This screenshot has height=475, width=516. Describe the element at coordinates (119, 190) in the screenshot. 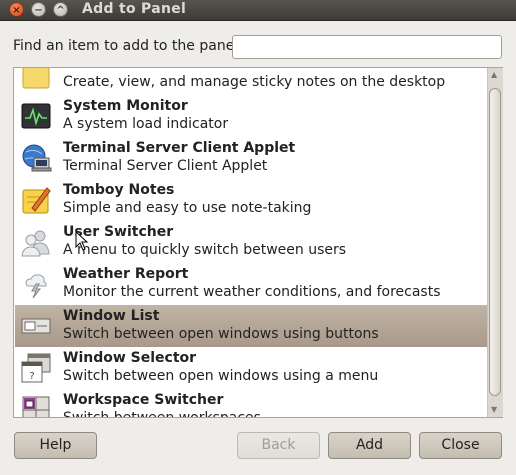

I see `item-name: Tomboy Notes` at that location.